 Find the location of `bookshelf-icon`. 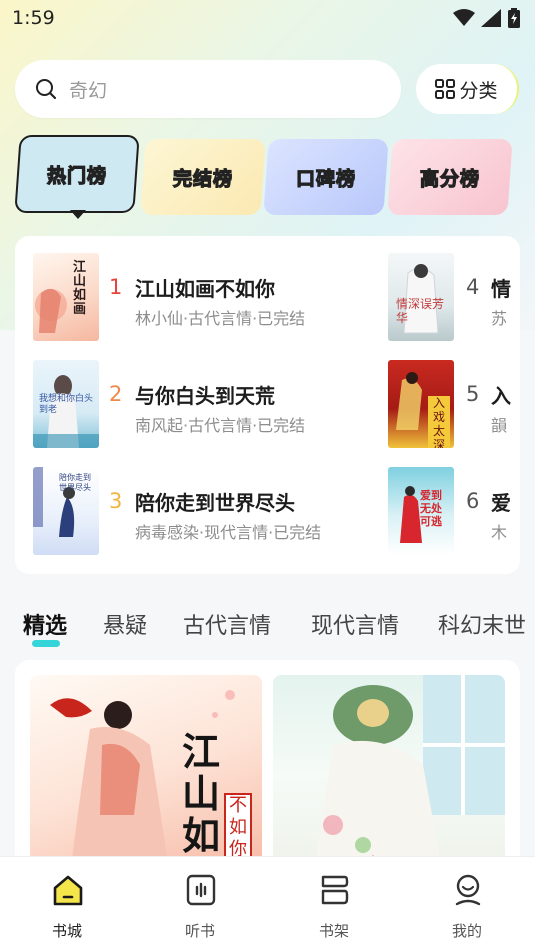

bookshelf-icon is located at coordinates (335, 890).